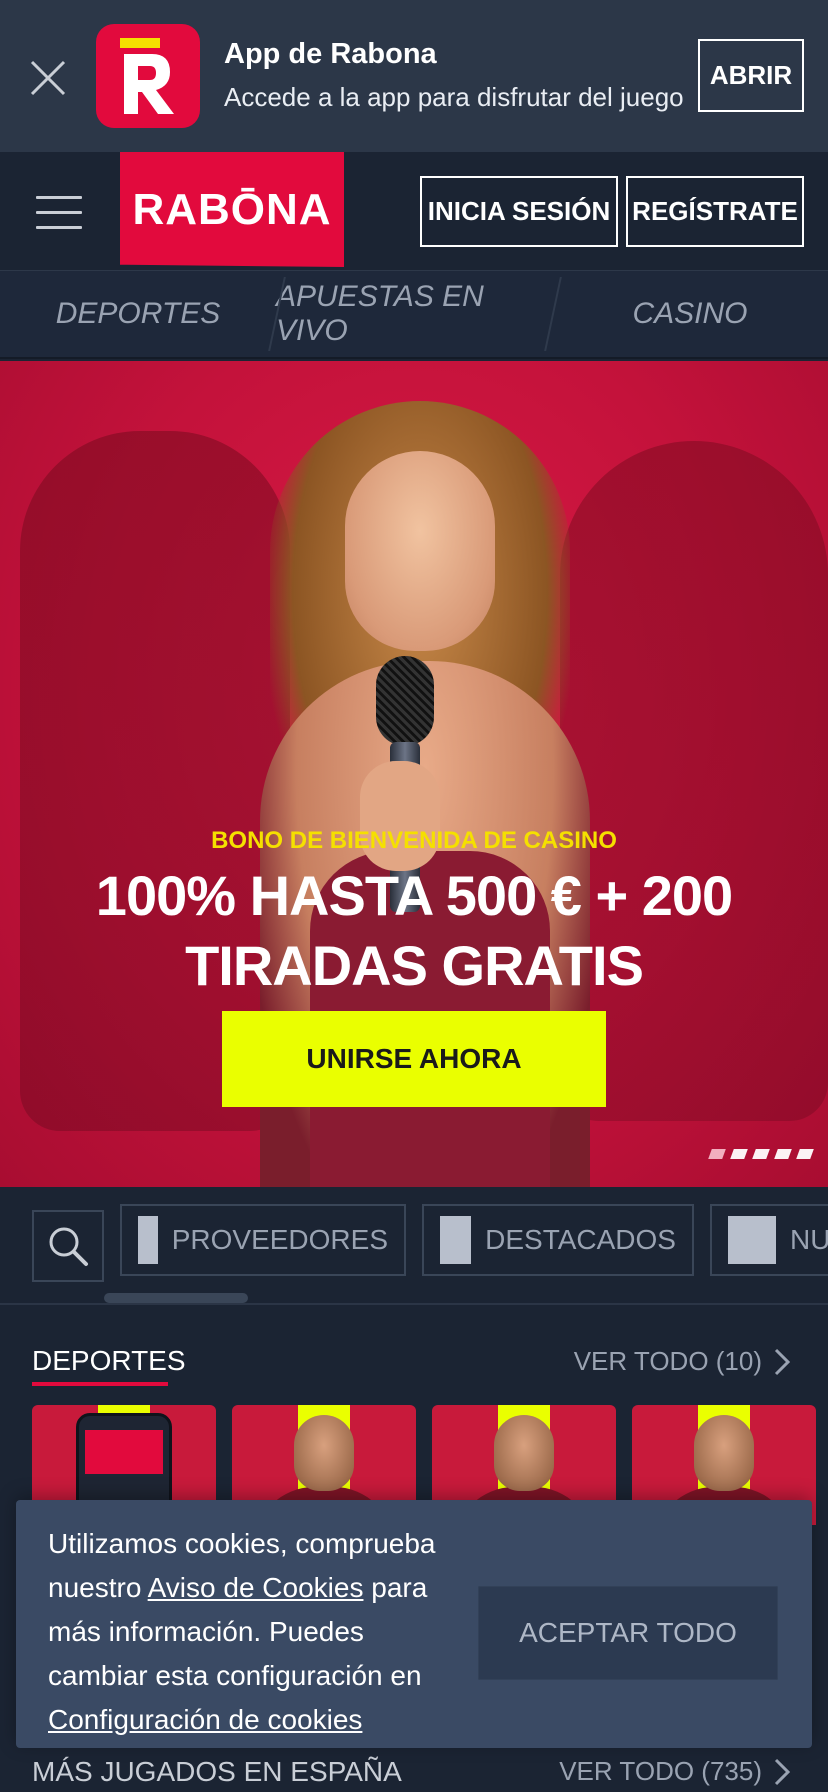 Image resolution: width=828 pixels, height=1792 pixels. What do you see at coordinates (414, 1246) in the screenshot?
I see `game-filter-bar: PROVEEDORES DESTACADOS NU` at bounding box center [414, 1246].